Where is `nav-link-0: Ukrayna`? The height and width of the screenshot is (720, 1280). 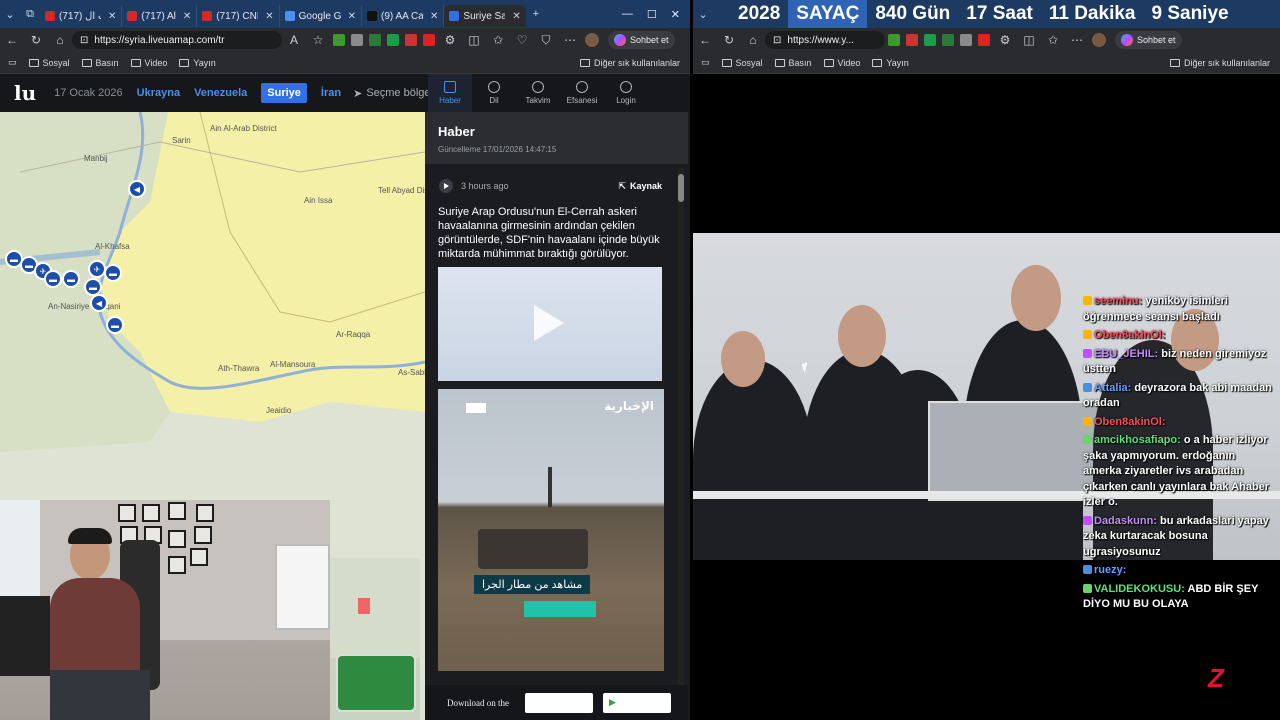
nav-link-0: Ukrayna is located at coordinates (158, 93).